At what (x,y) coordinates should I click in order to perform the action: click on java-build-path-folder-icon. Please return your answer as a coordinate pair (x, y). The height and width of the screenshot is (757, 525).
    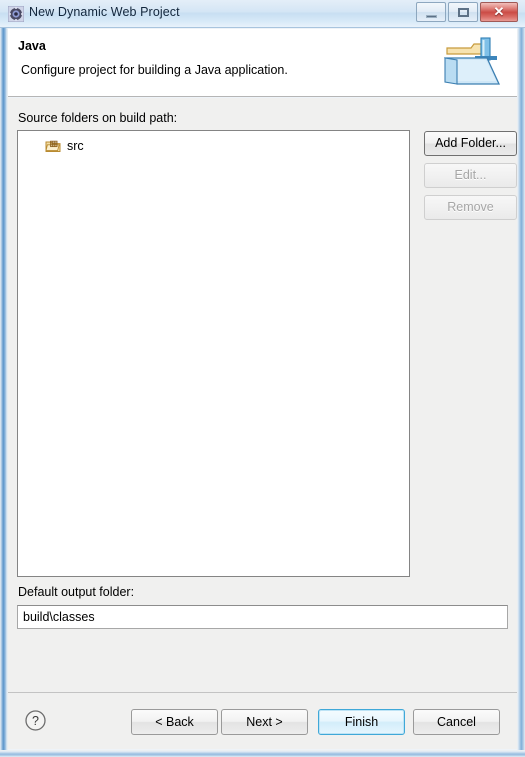
    Looking at the image, I should click on (472, 63).